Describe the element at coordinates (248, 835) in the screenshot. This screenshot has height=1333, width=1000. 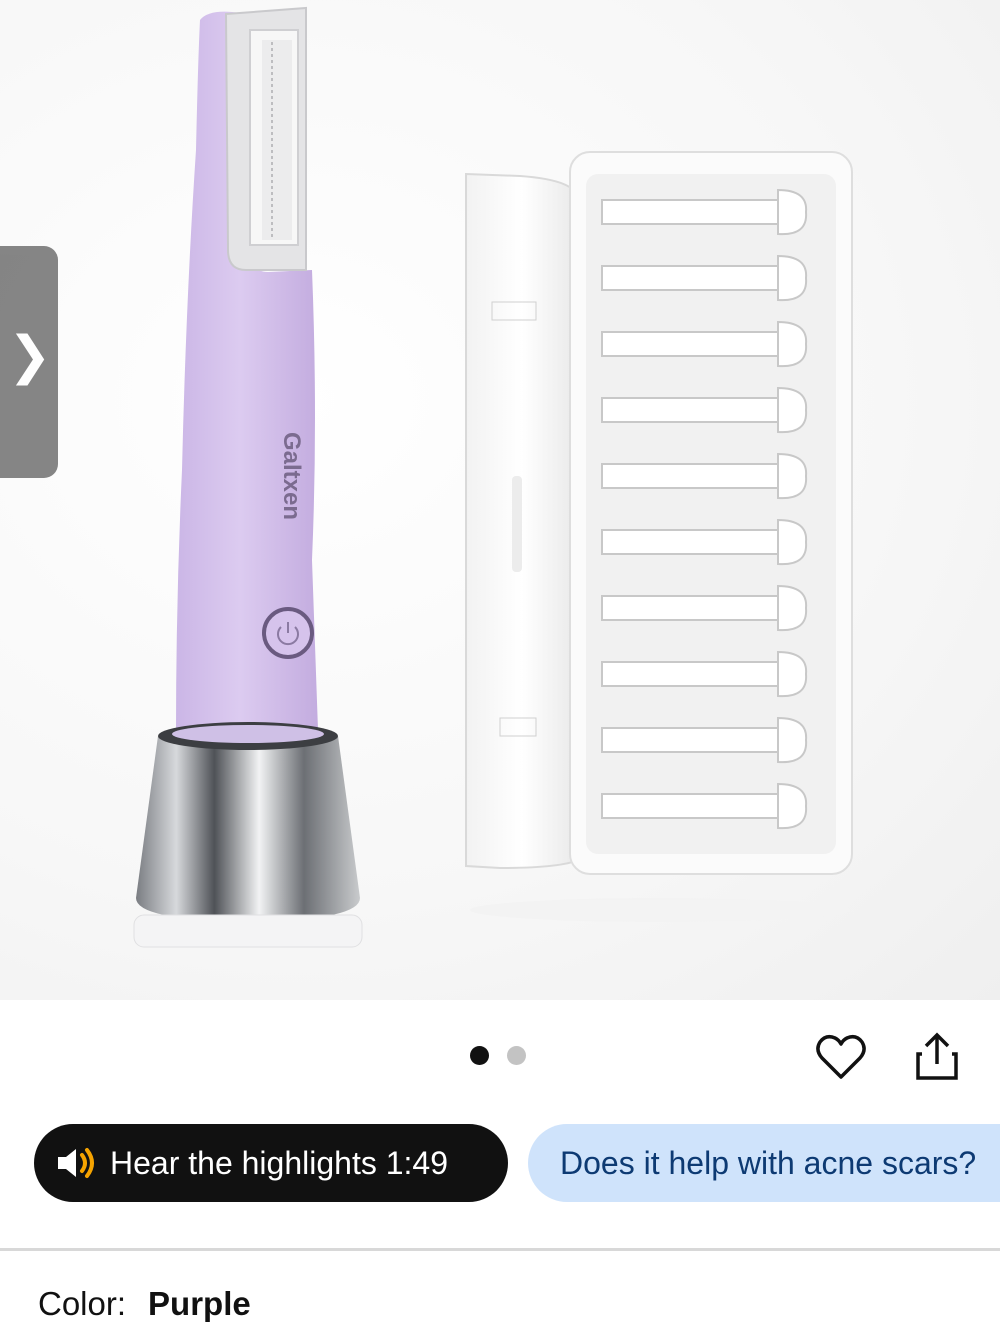
I see `charging-base` at that location.